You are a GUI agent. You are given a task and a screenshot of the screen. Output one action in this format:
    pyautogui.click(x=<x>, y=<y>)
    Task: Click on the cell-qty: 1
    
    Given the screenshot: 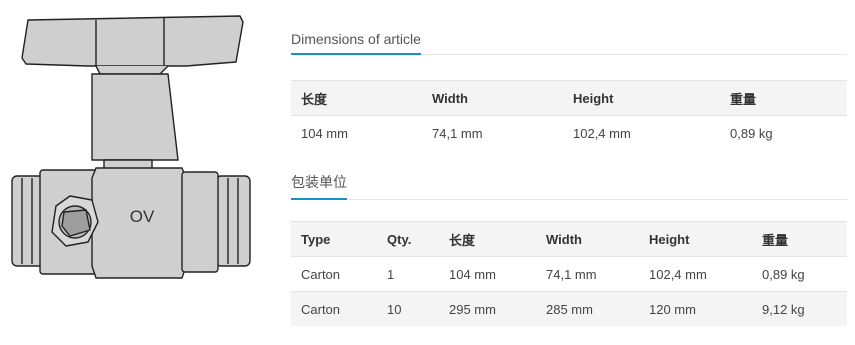 What is the action you would take?
    pyautogui.click(x=408, y=274)
    